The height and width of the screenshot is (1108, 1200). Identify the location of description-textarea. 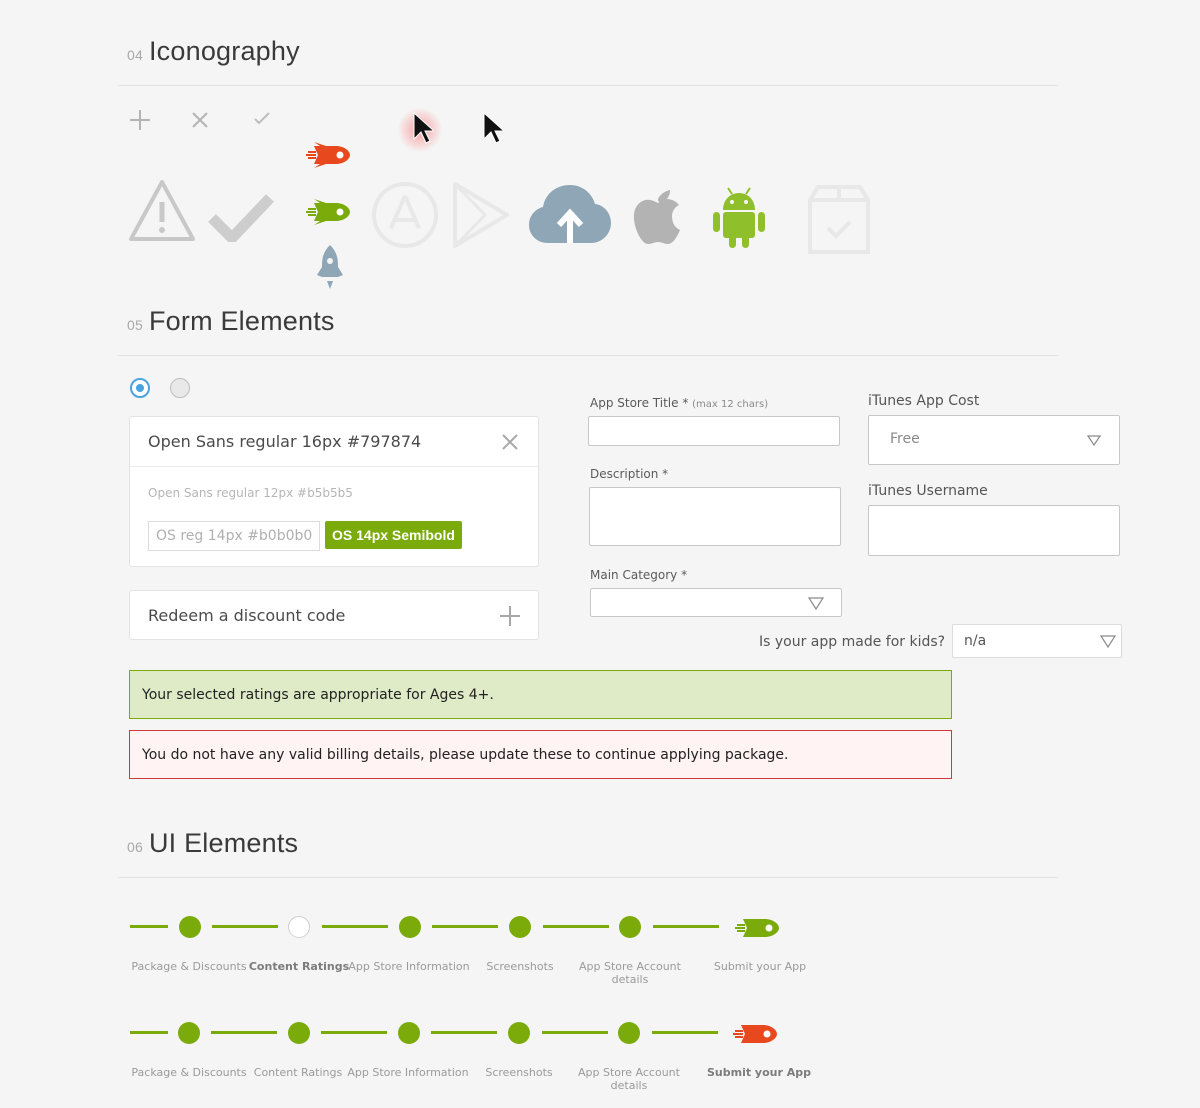
(715, 516).